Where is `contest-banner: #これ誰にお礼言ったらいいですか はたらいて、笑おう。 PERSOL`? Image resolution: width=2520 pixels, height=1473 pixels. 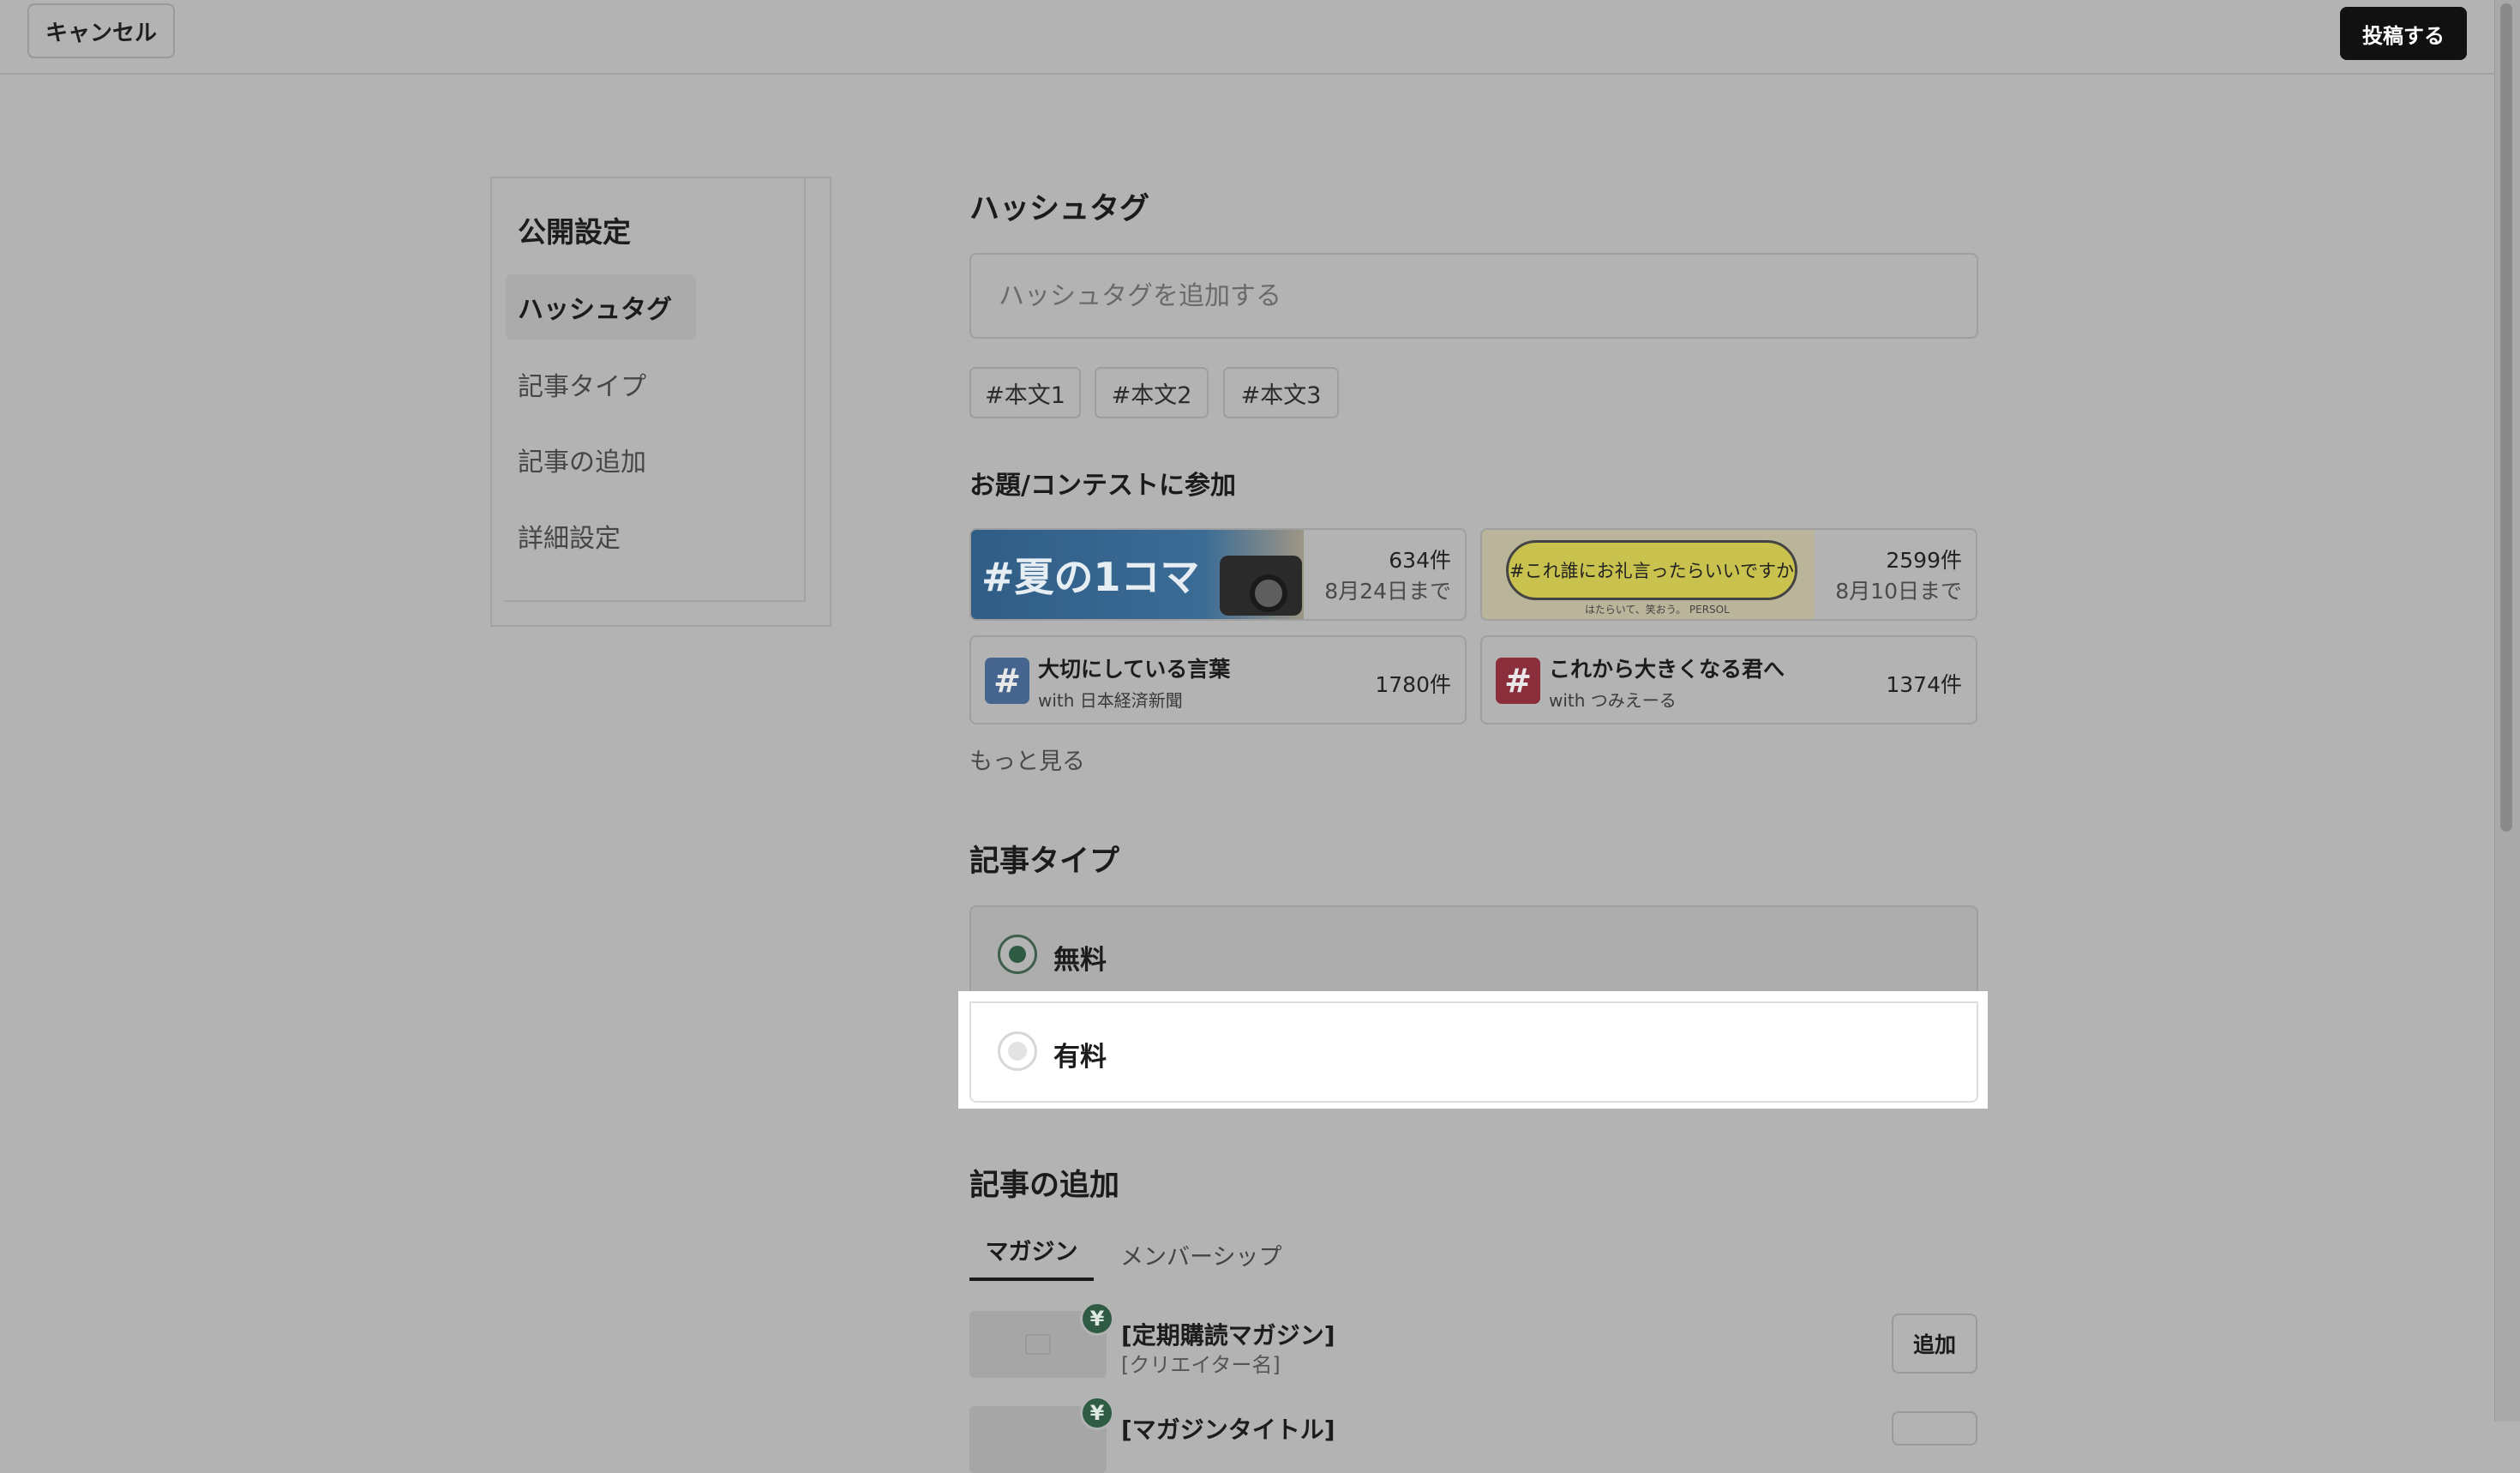
contest-banner: #これ誰にお礼言ったらいいですか はたらいて、笑おう。 PERSOL is located at coordinates (1648, 574).